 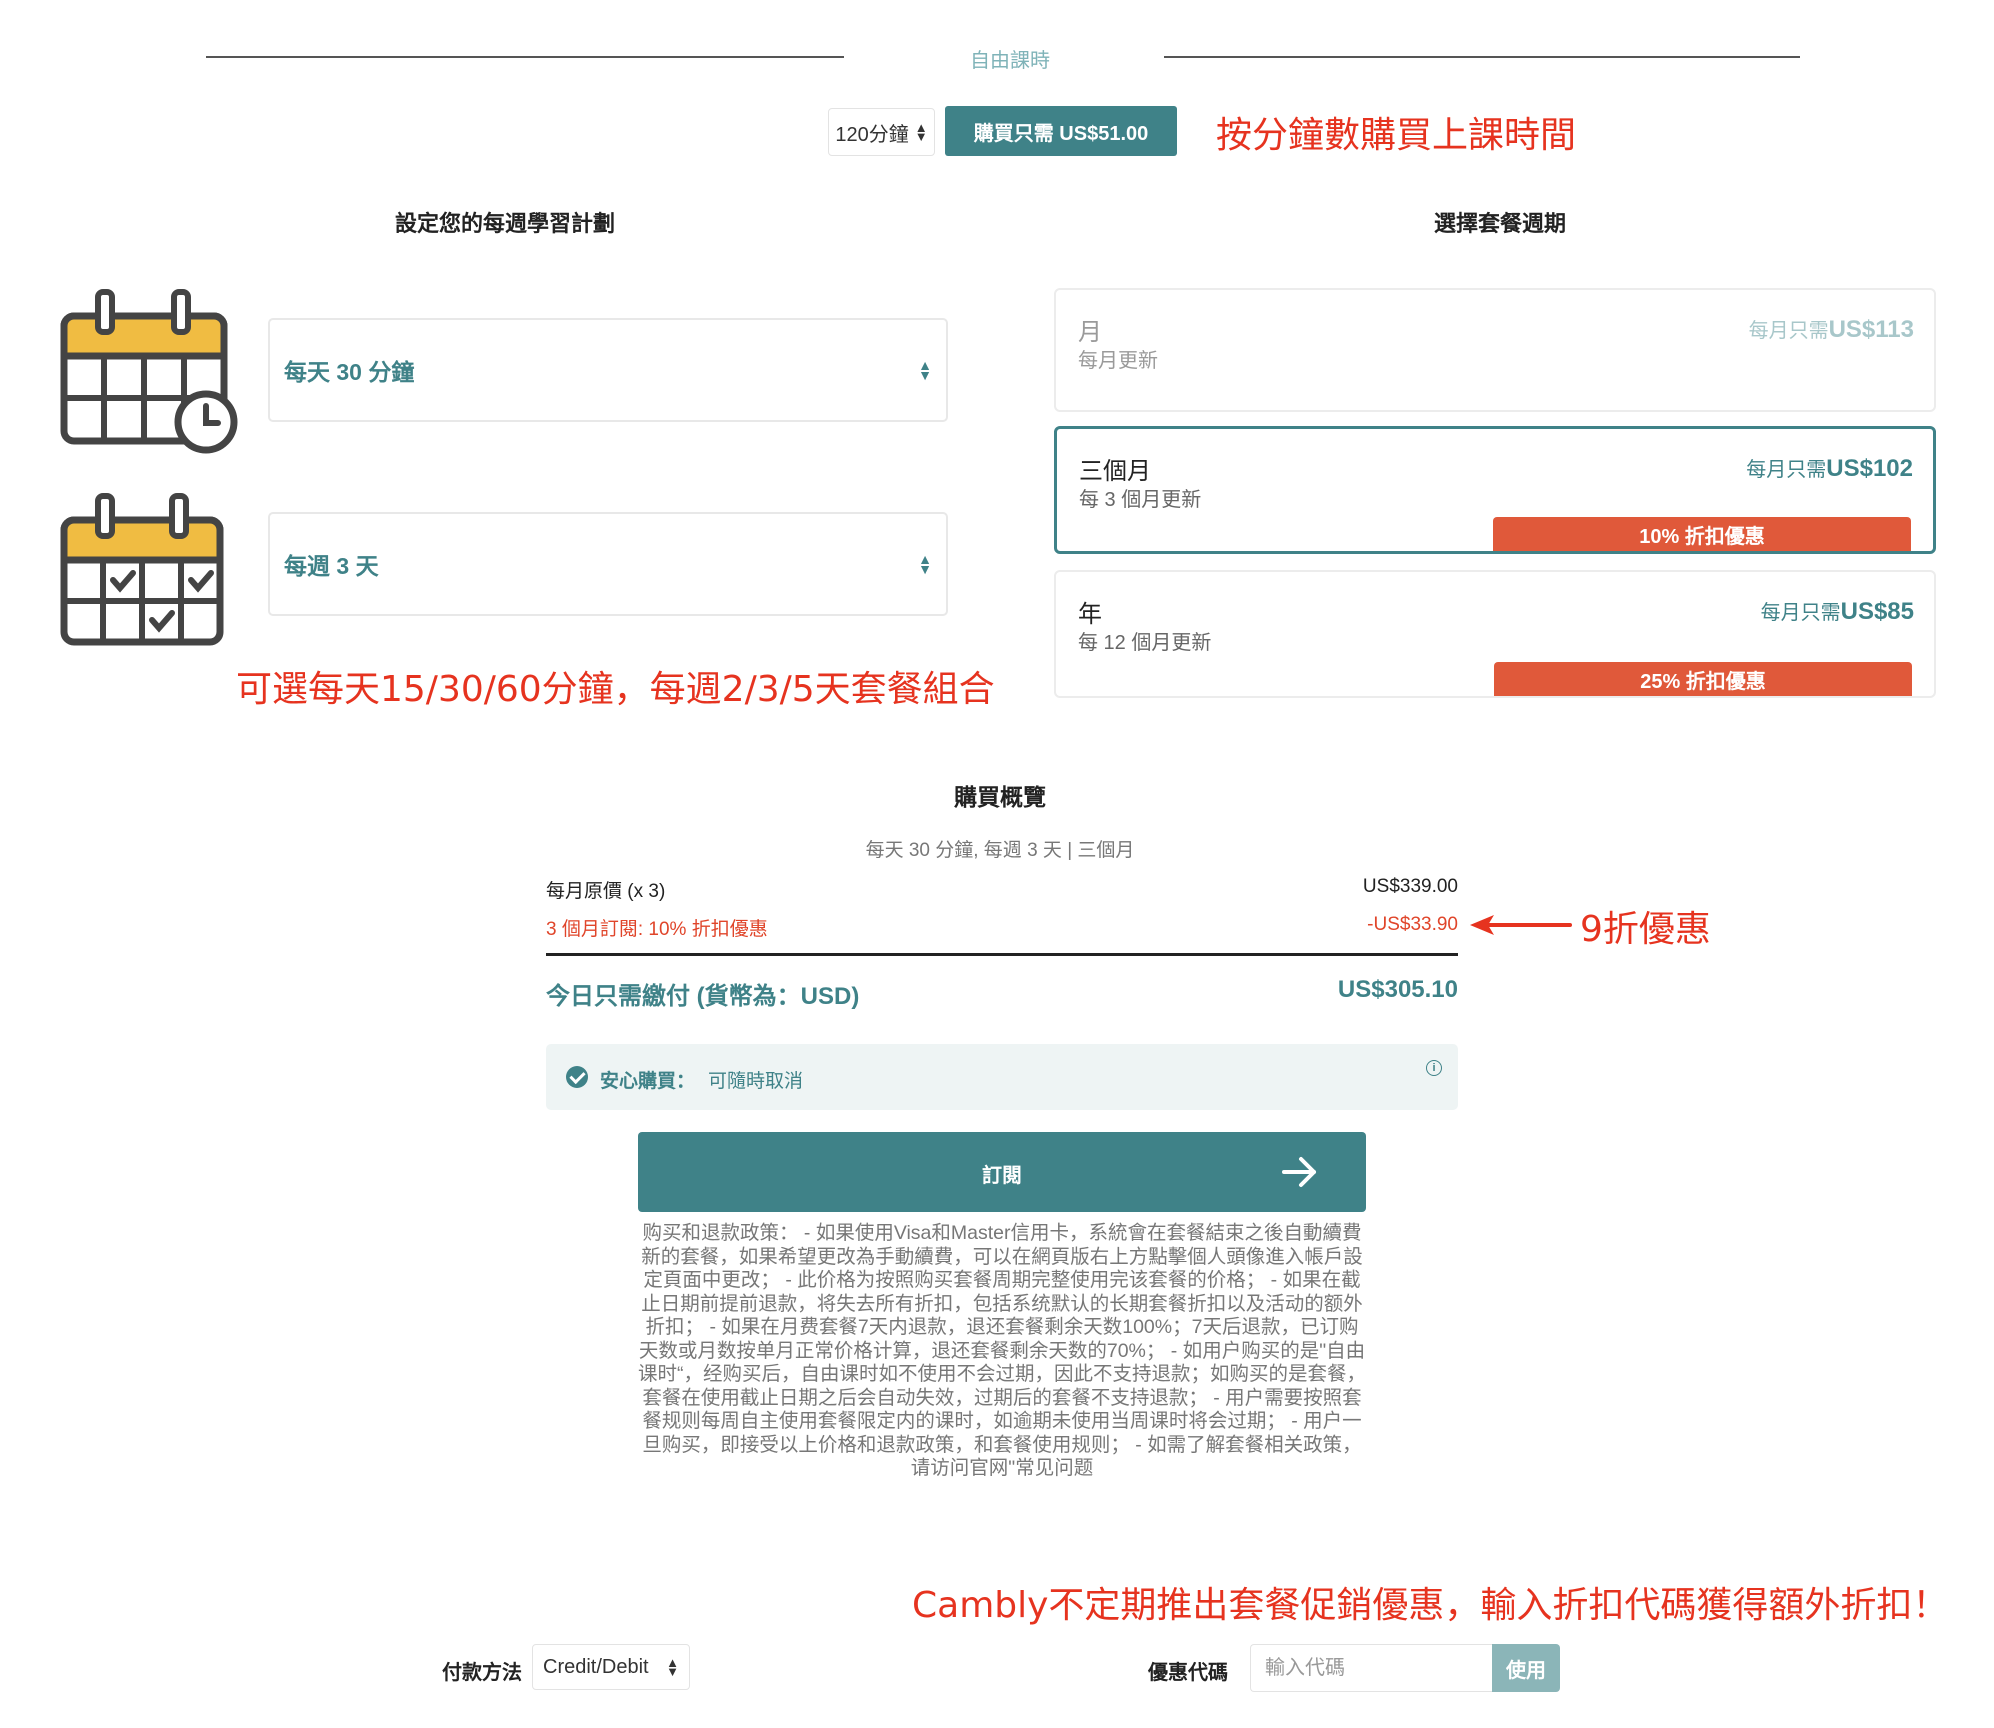 What do you see at coordinates (1703, 679) in the screenshot?
I see `discount-badge: 25% 折扣優惠` at bounding box center [1703, 679].